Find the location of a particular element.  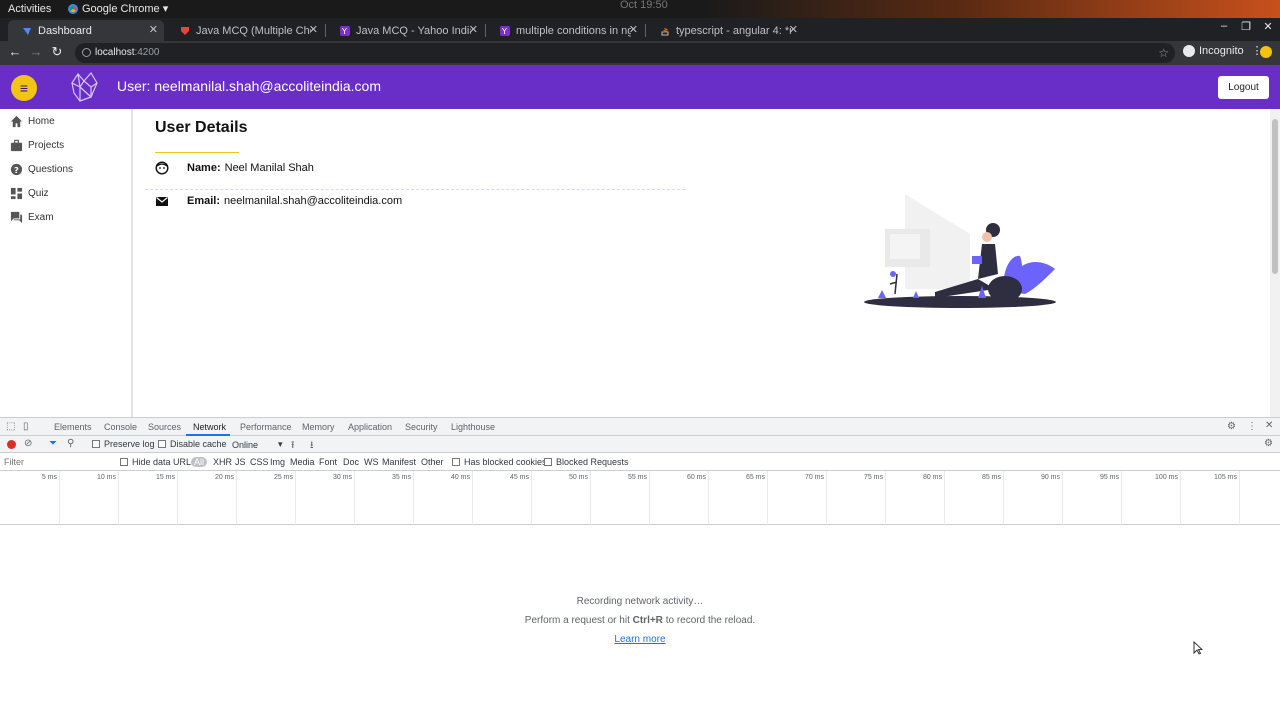

app-menu: Google Chrome ▾ is located at coordinates (118, 9).